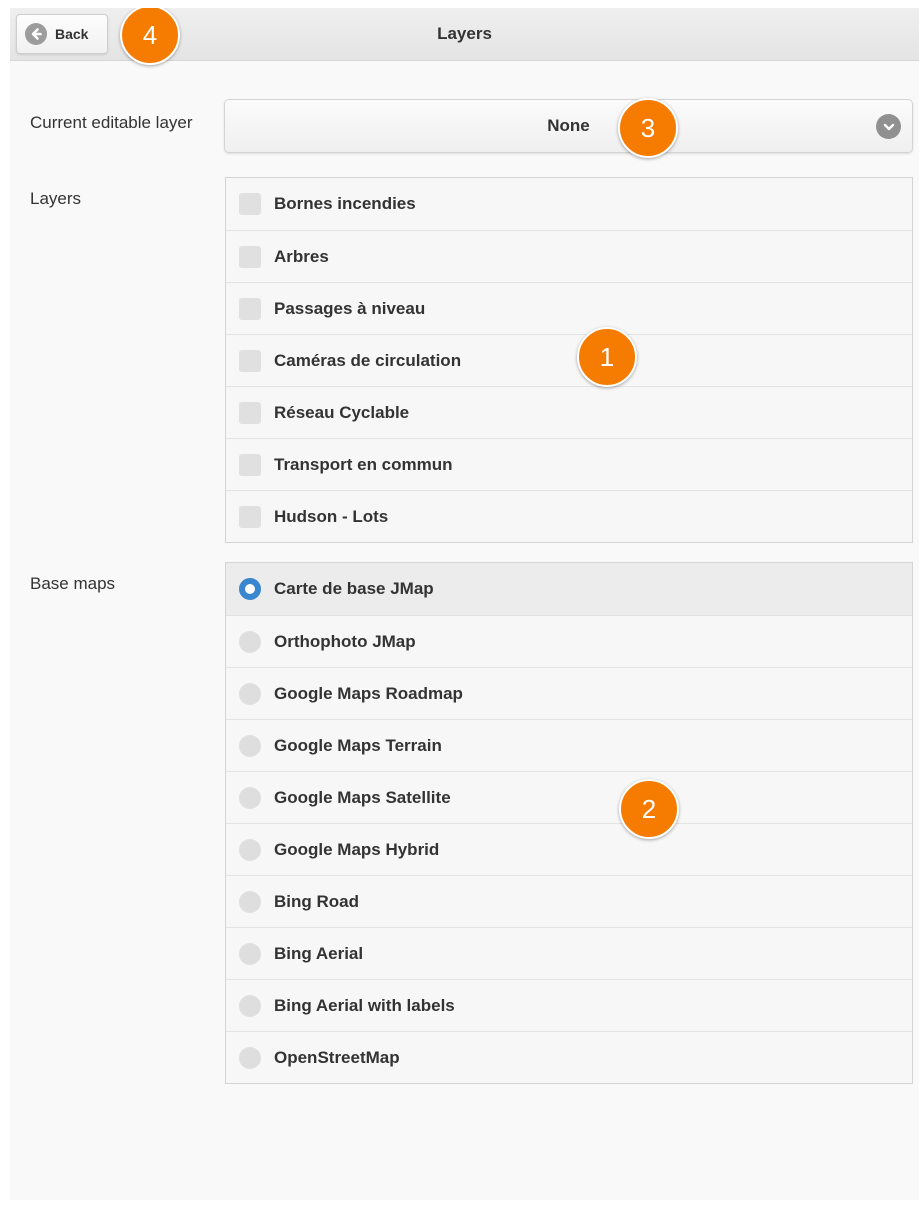  I want to click on base-map-row: Bing Road, so click(569, 901).